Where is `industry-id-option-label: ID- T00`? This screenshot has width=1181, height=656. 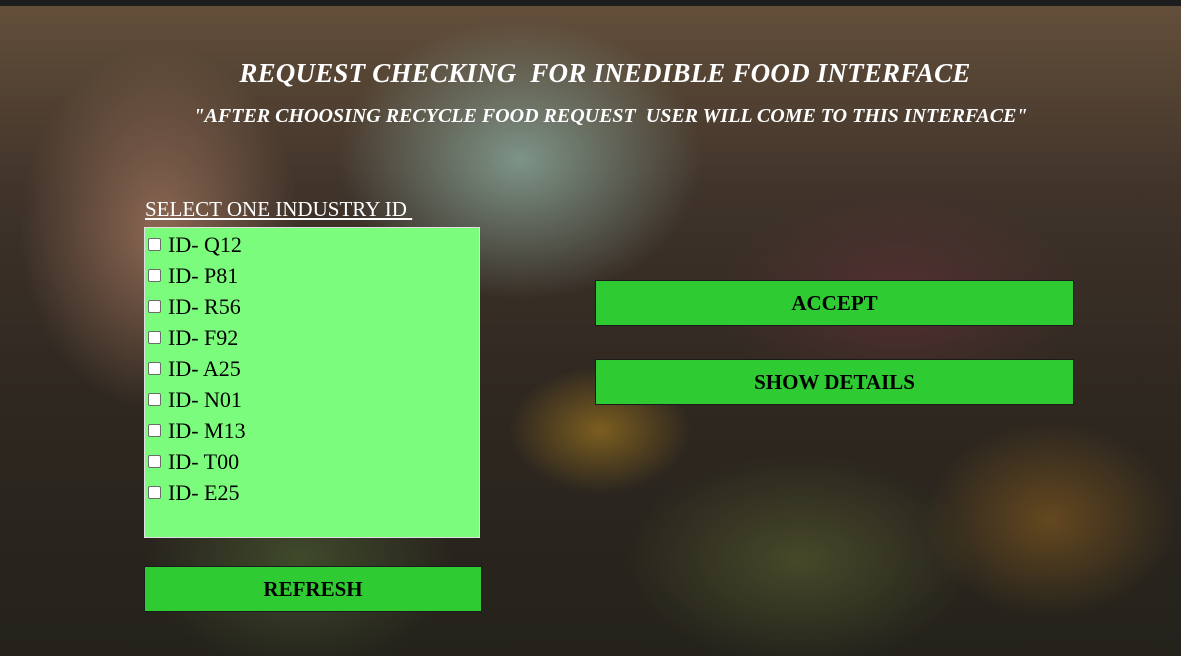 industry-id-option-label: ID- T00 is located at coordinates (204, 461).